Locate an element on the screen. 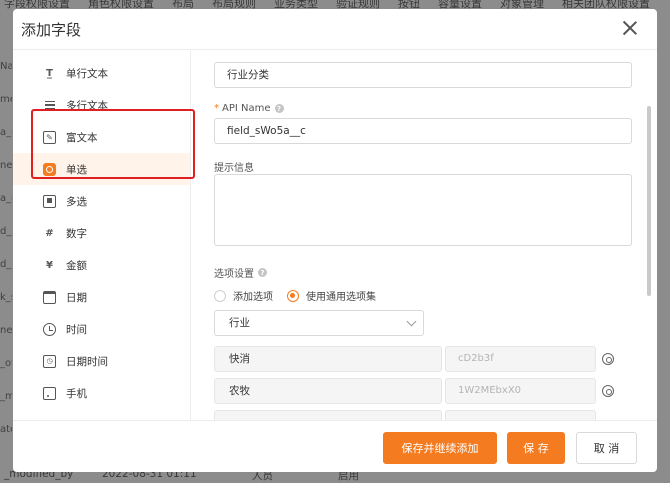  option-name-input: 农牧 is located at coordinates (328, 391).